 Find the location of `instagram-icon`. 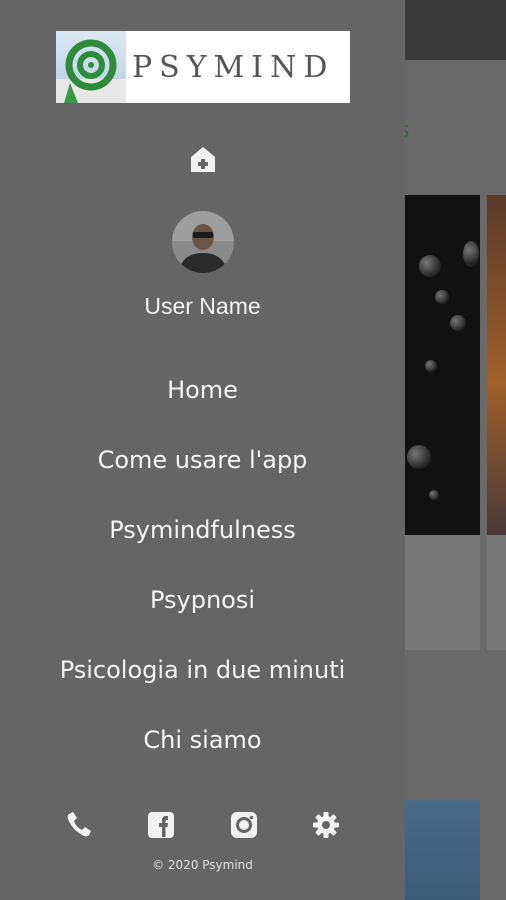

instagram-icon is located at coordinates (244, 825).